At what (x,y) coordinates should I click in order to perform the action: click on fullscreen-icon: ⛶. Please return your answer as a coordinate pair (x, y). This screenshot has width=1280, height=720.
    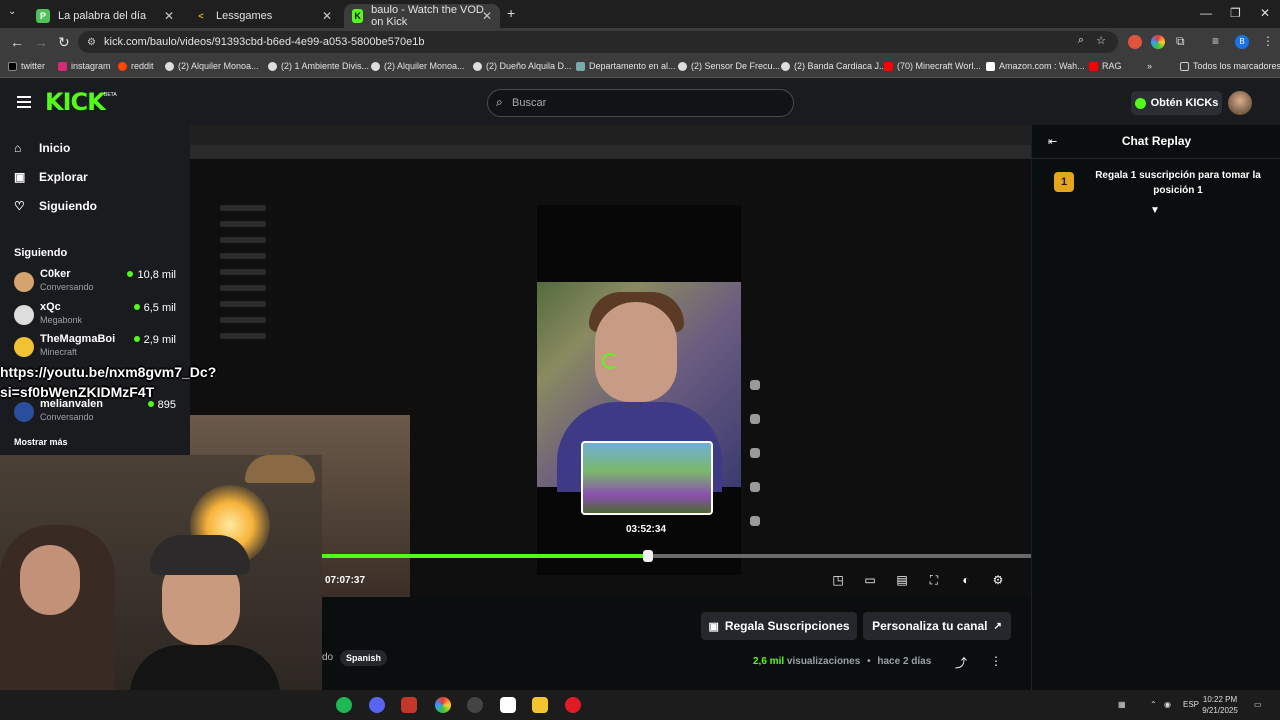
    Looking at the image, I should click on (934, 580).